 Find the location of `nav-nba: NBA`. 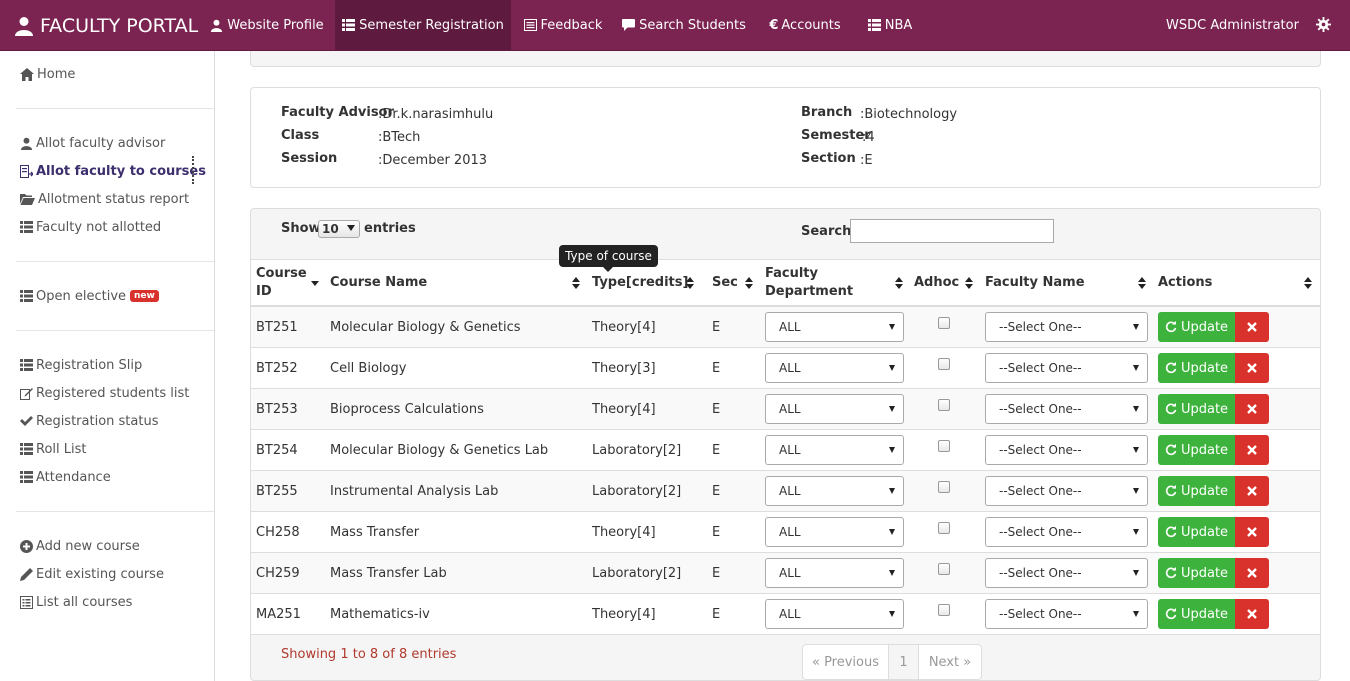

nav-nba: NBA is located at coordinates (890, 25).